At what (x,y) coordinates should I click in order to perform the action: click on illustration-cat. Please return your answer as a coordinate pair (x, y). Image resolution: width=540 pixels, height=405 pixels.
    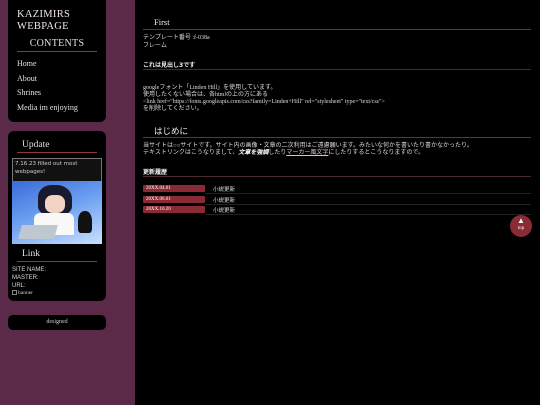
    Looking at the image, I should click on (85, 222).